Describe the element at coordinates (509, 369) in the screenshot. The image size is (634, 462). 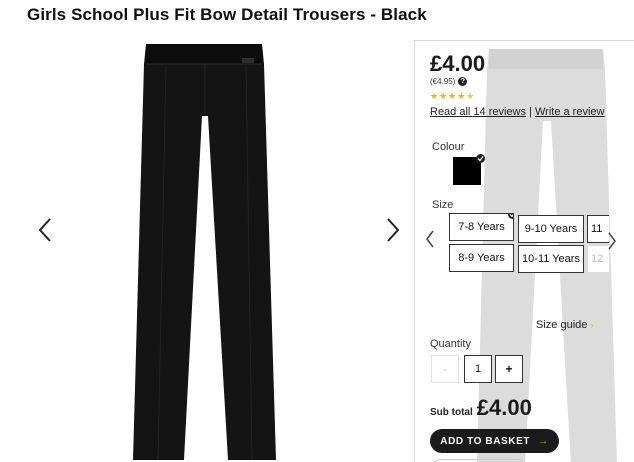
I see `quantity-increase-button: +` at that location.